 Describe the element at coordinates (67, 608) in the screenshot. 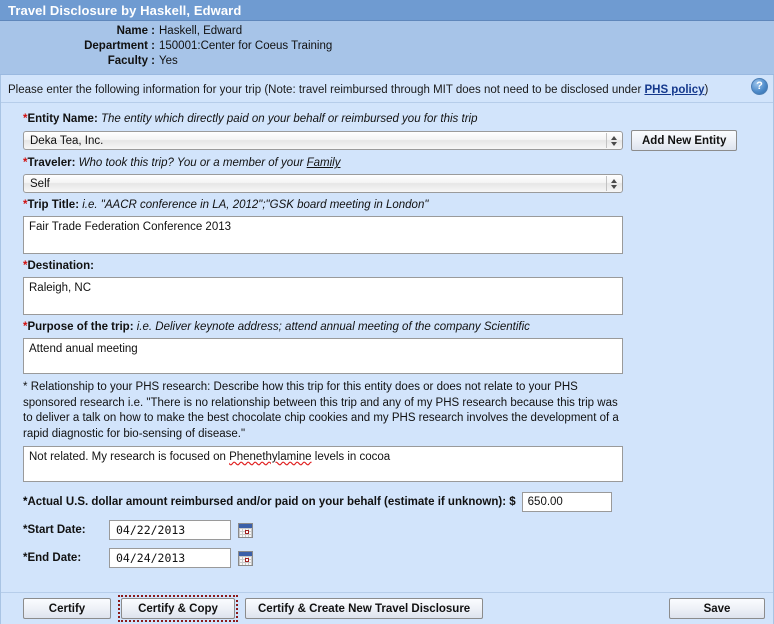

I see `certify-button: Certify` at that location.